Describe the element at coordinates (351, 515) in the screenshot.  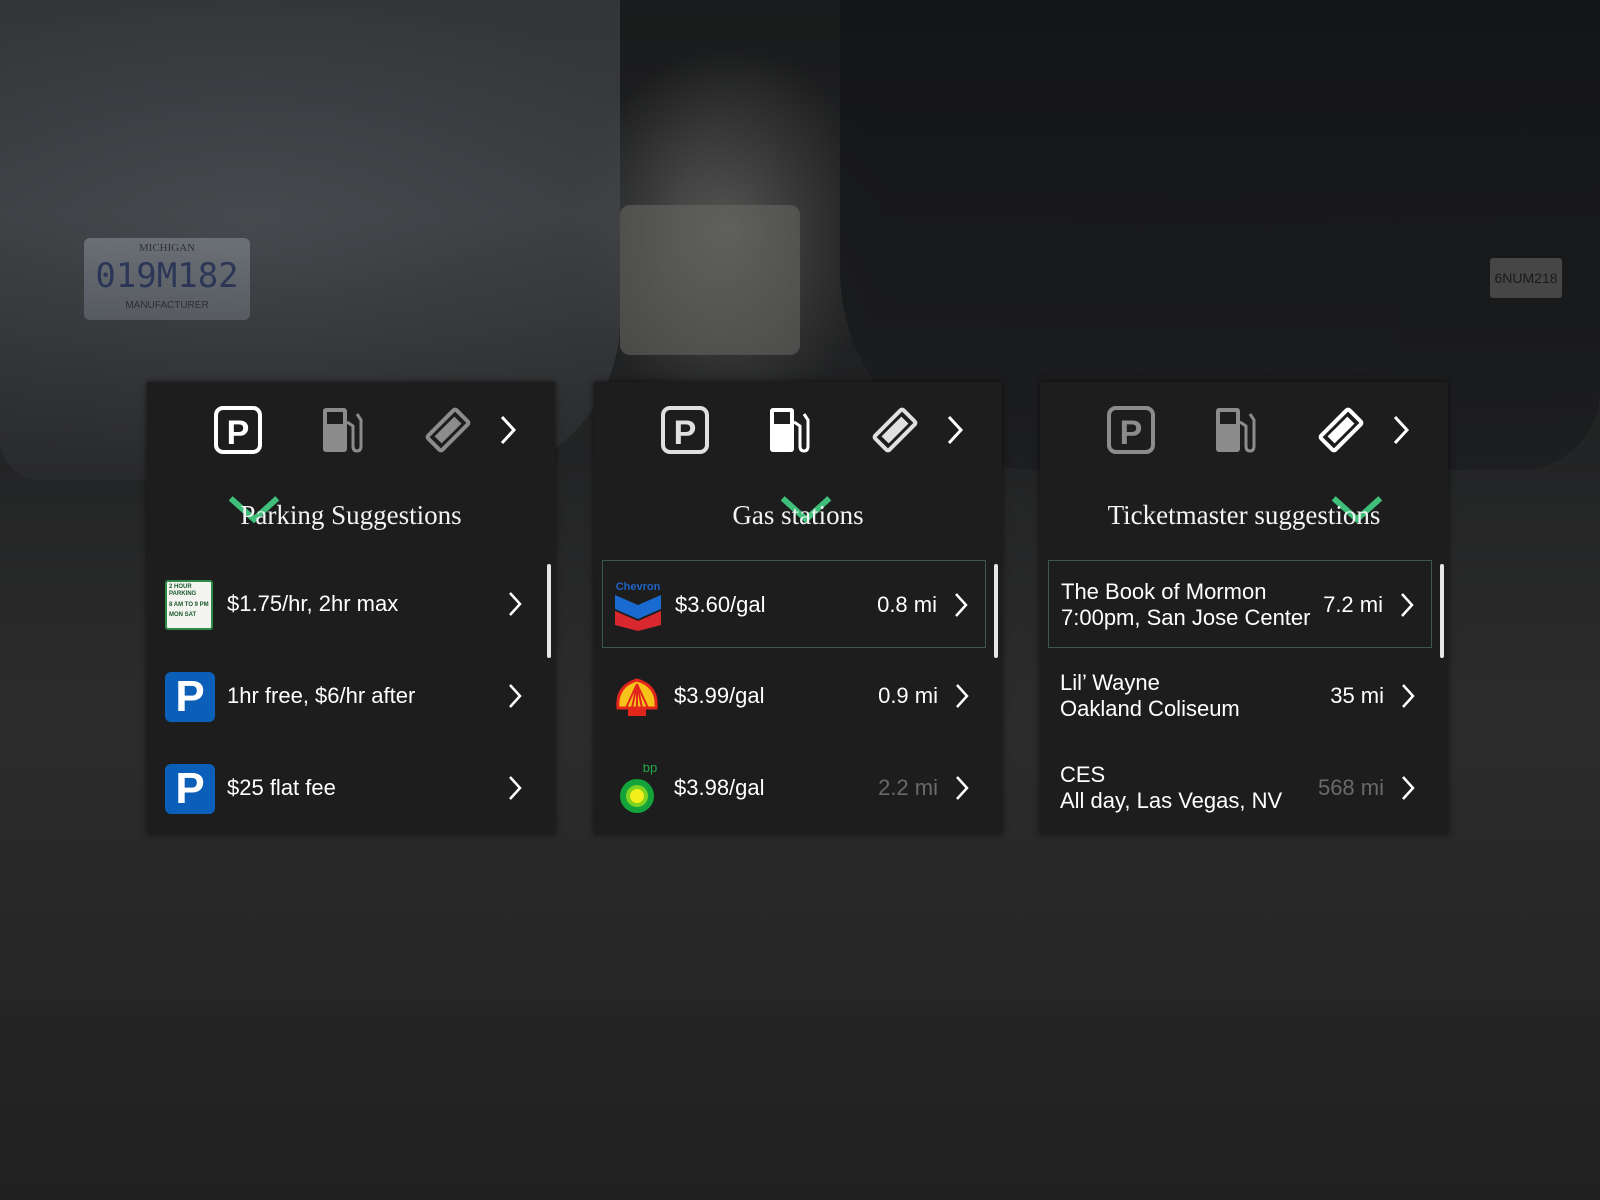
I see `panel-title: Parking Suggestions` at that location.